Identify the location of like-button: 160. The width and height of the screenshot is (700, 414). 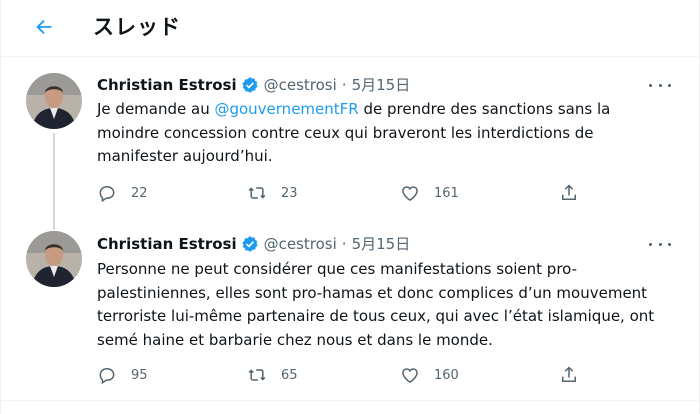
(429, 375).